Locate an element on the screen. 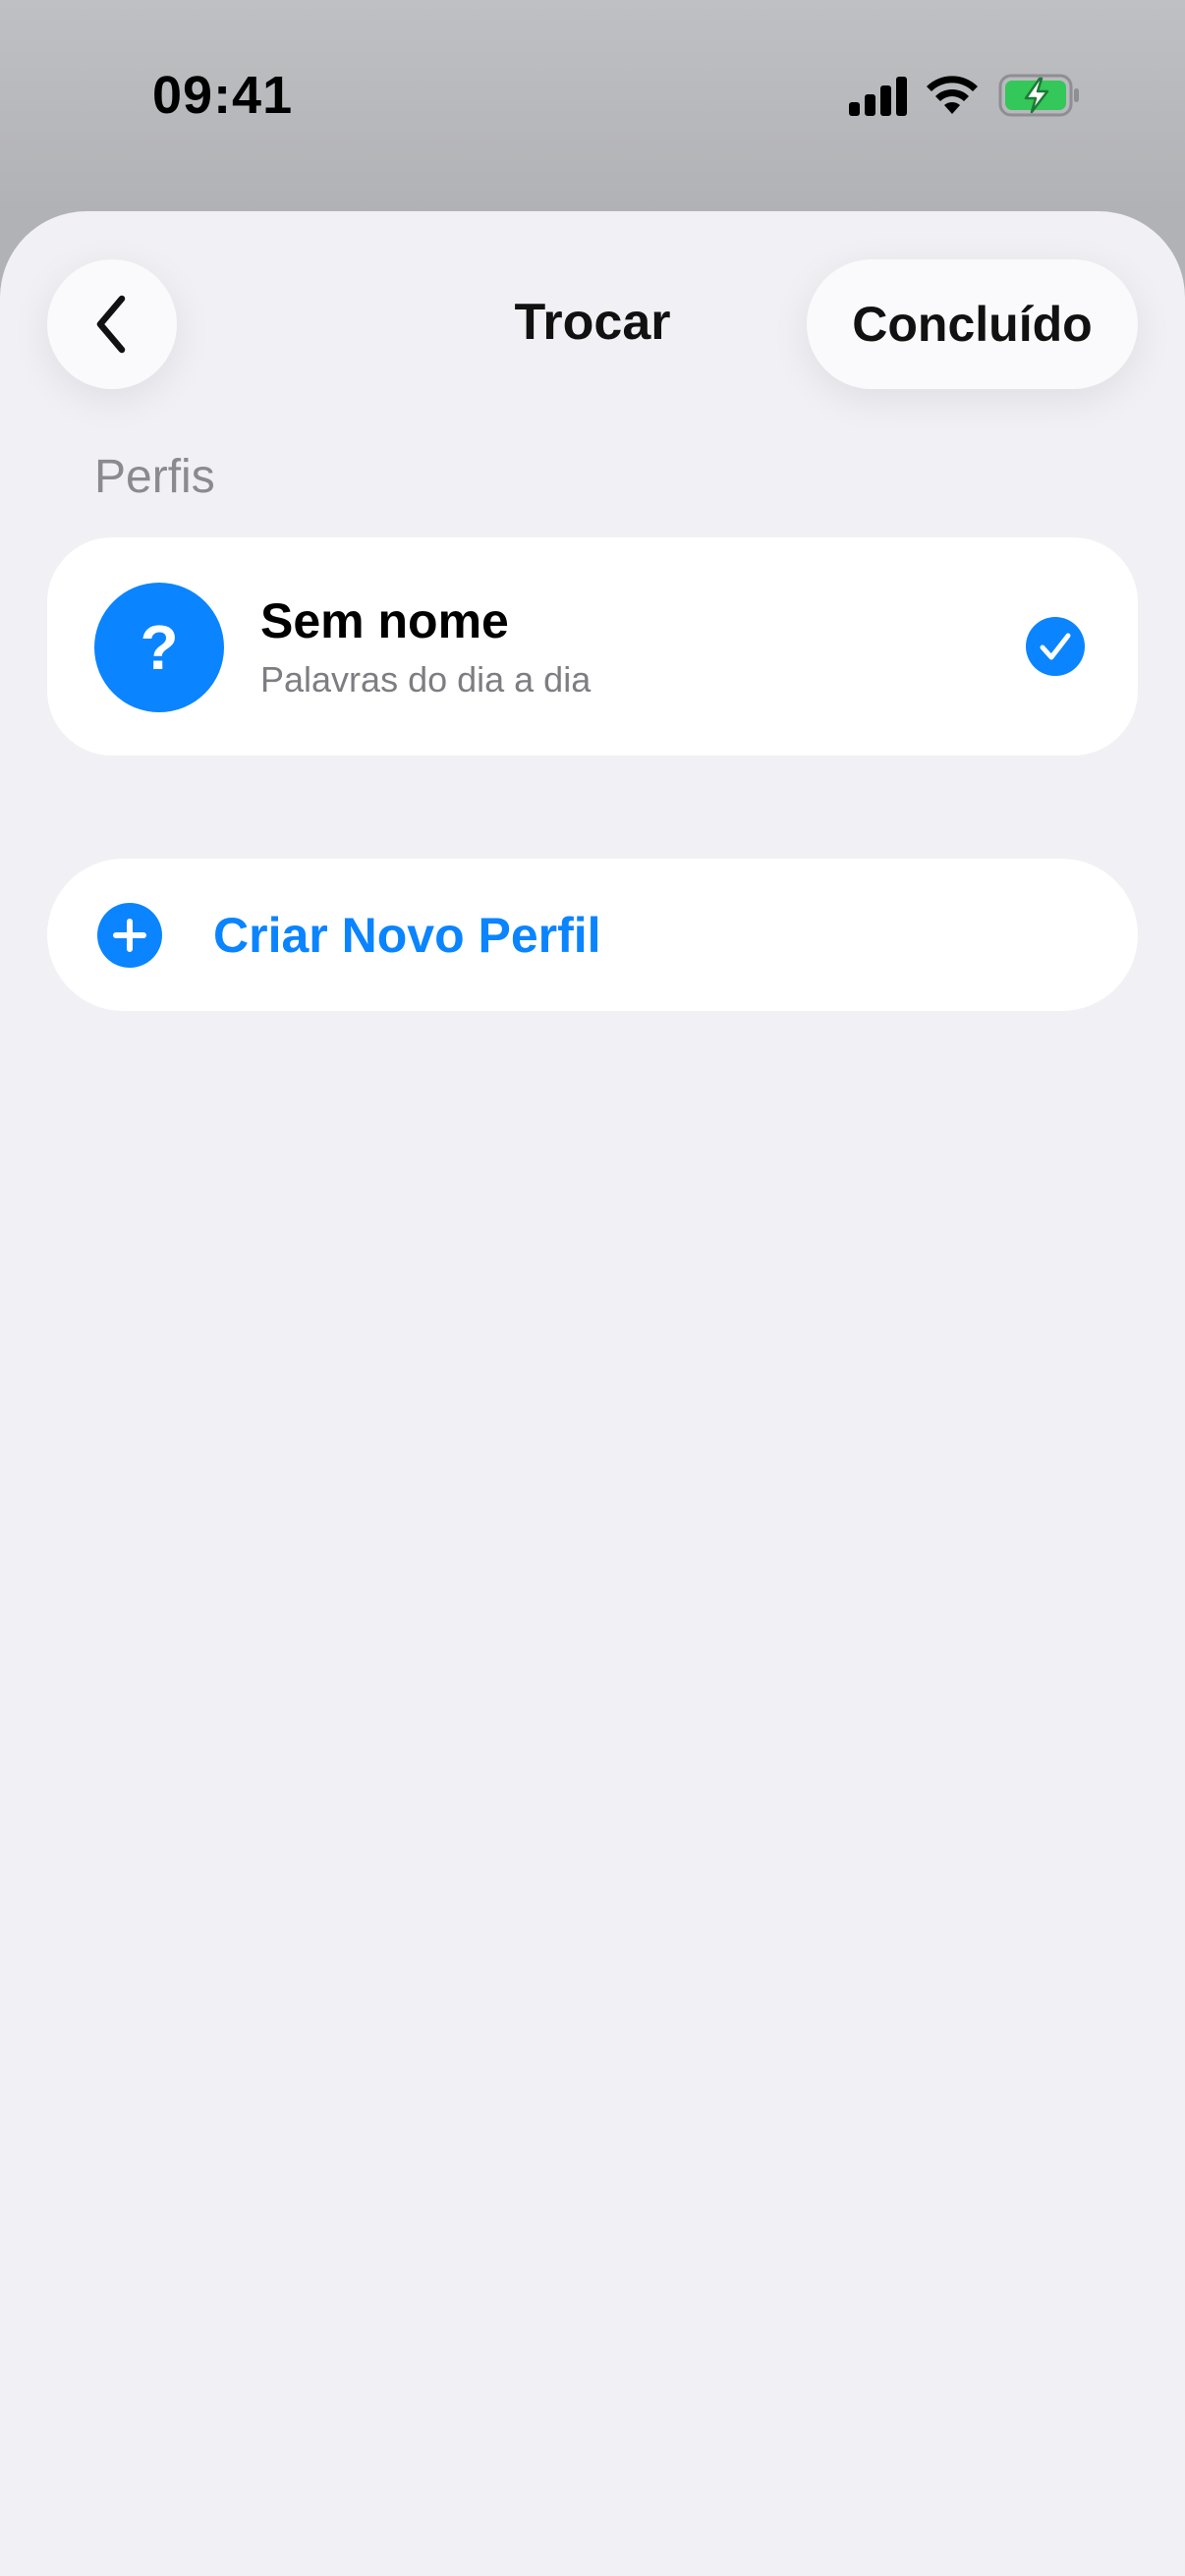 The image size is (1185, 2576). status-bar: 09:41 is located at coordinates (592, 98).